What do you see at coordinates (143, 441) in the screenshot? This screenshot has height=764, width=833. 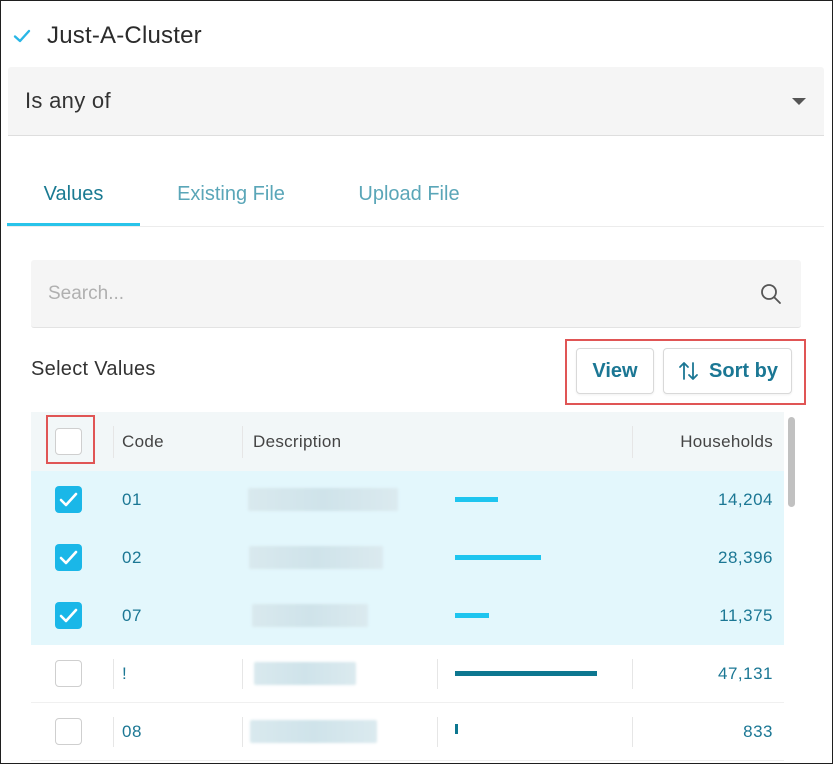 I see `column-header-code: Code` at bounding box center [143, 441].